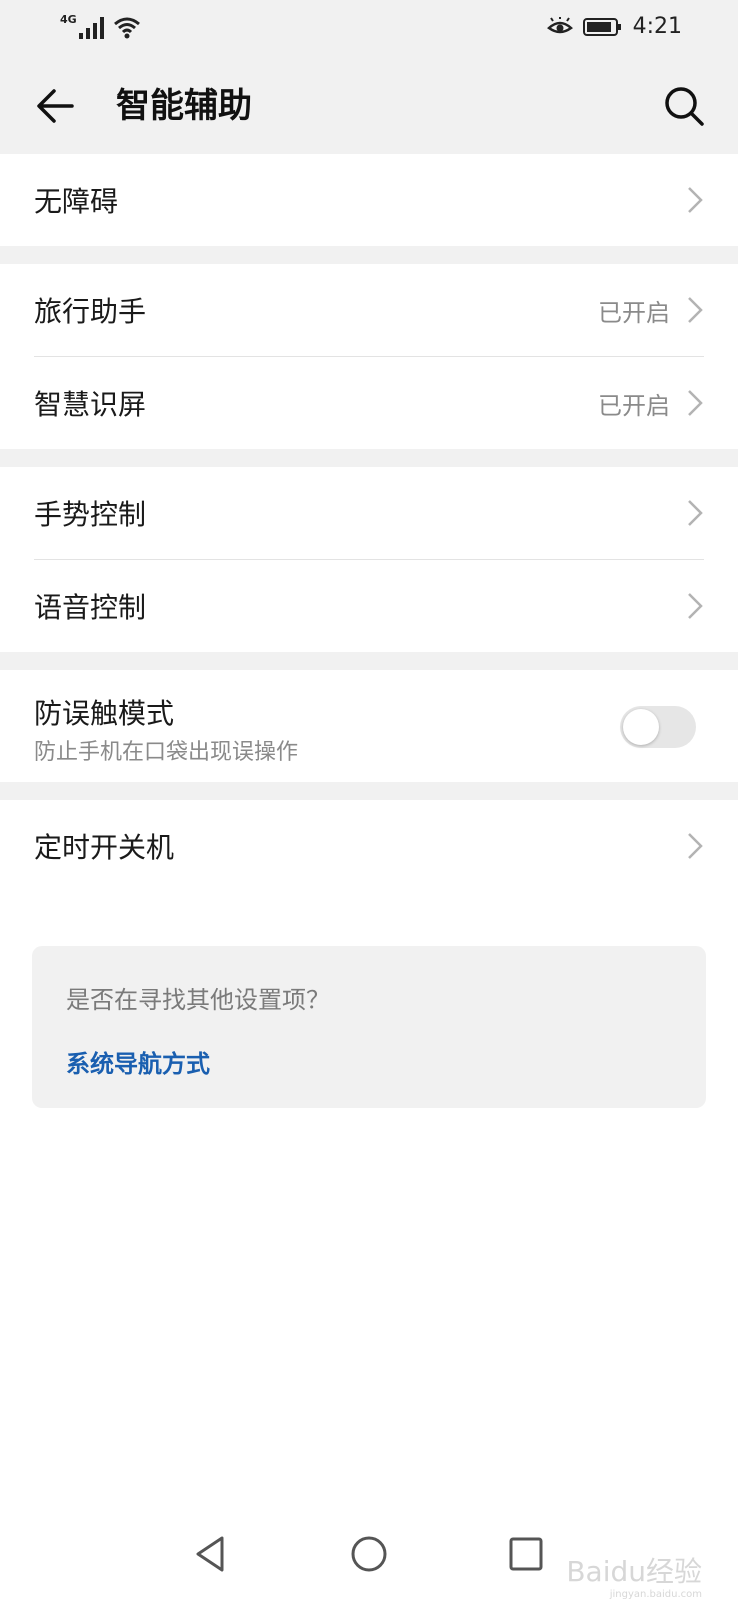 The height and width of the screenshot is (1600, 738). What do you see at coordinates (684, 106) in the screenshot?
I see `search-icon` at bounding box center [684, 106].